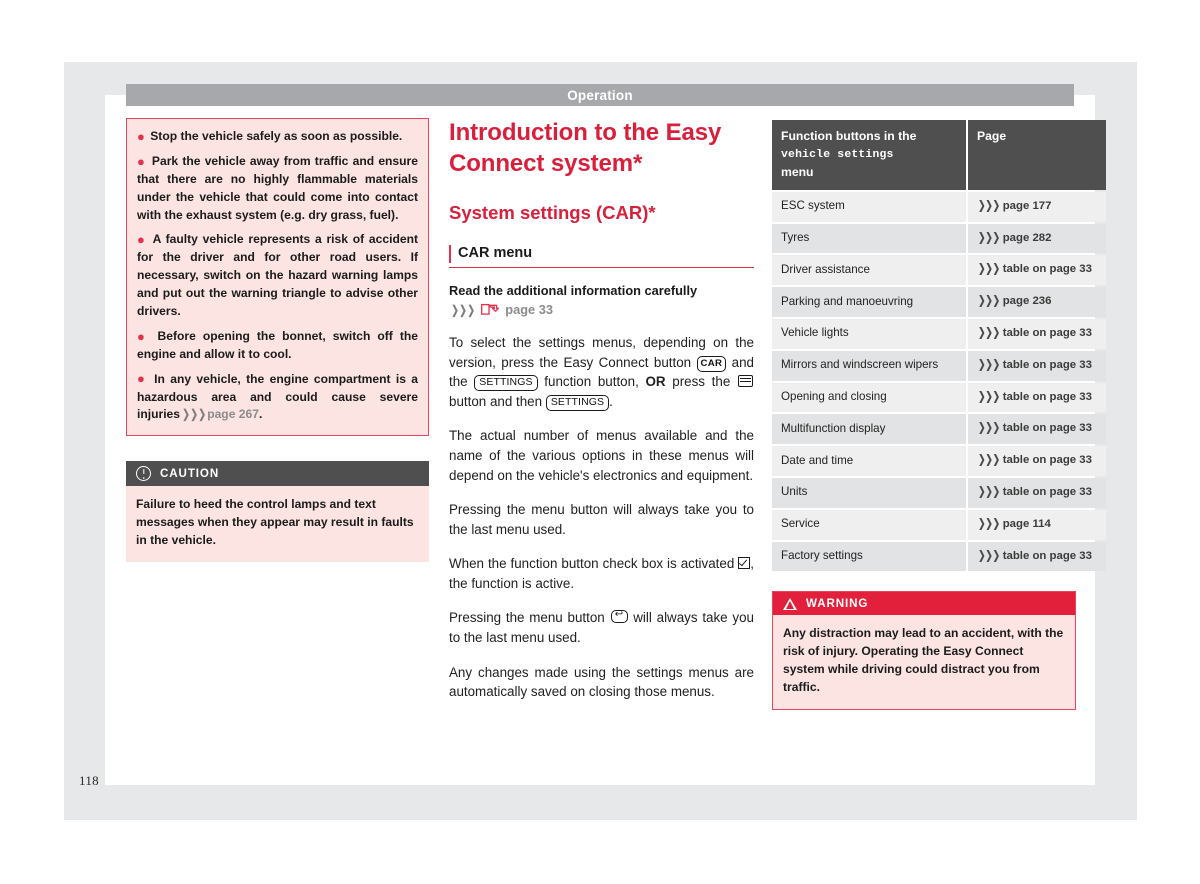  I want to click on row-function-name: Driver assistance, so click(869, 270).